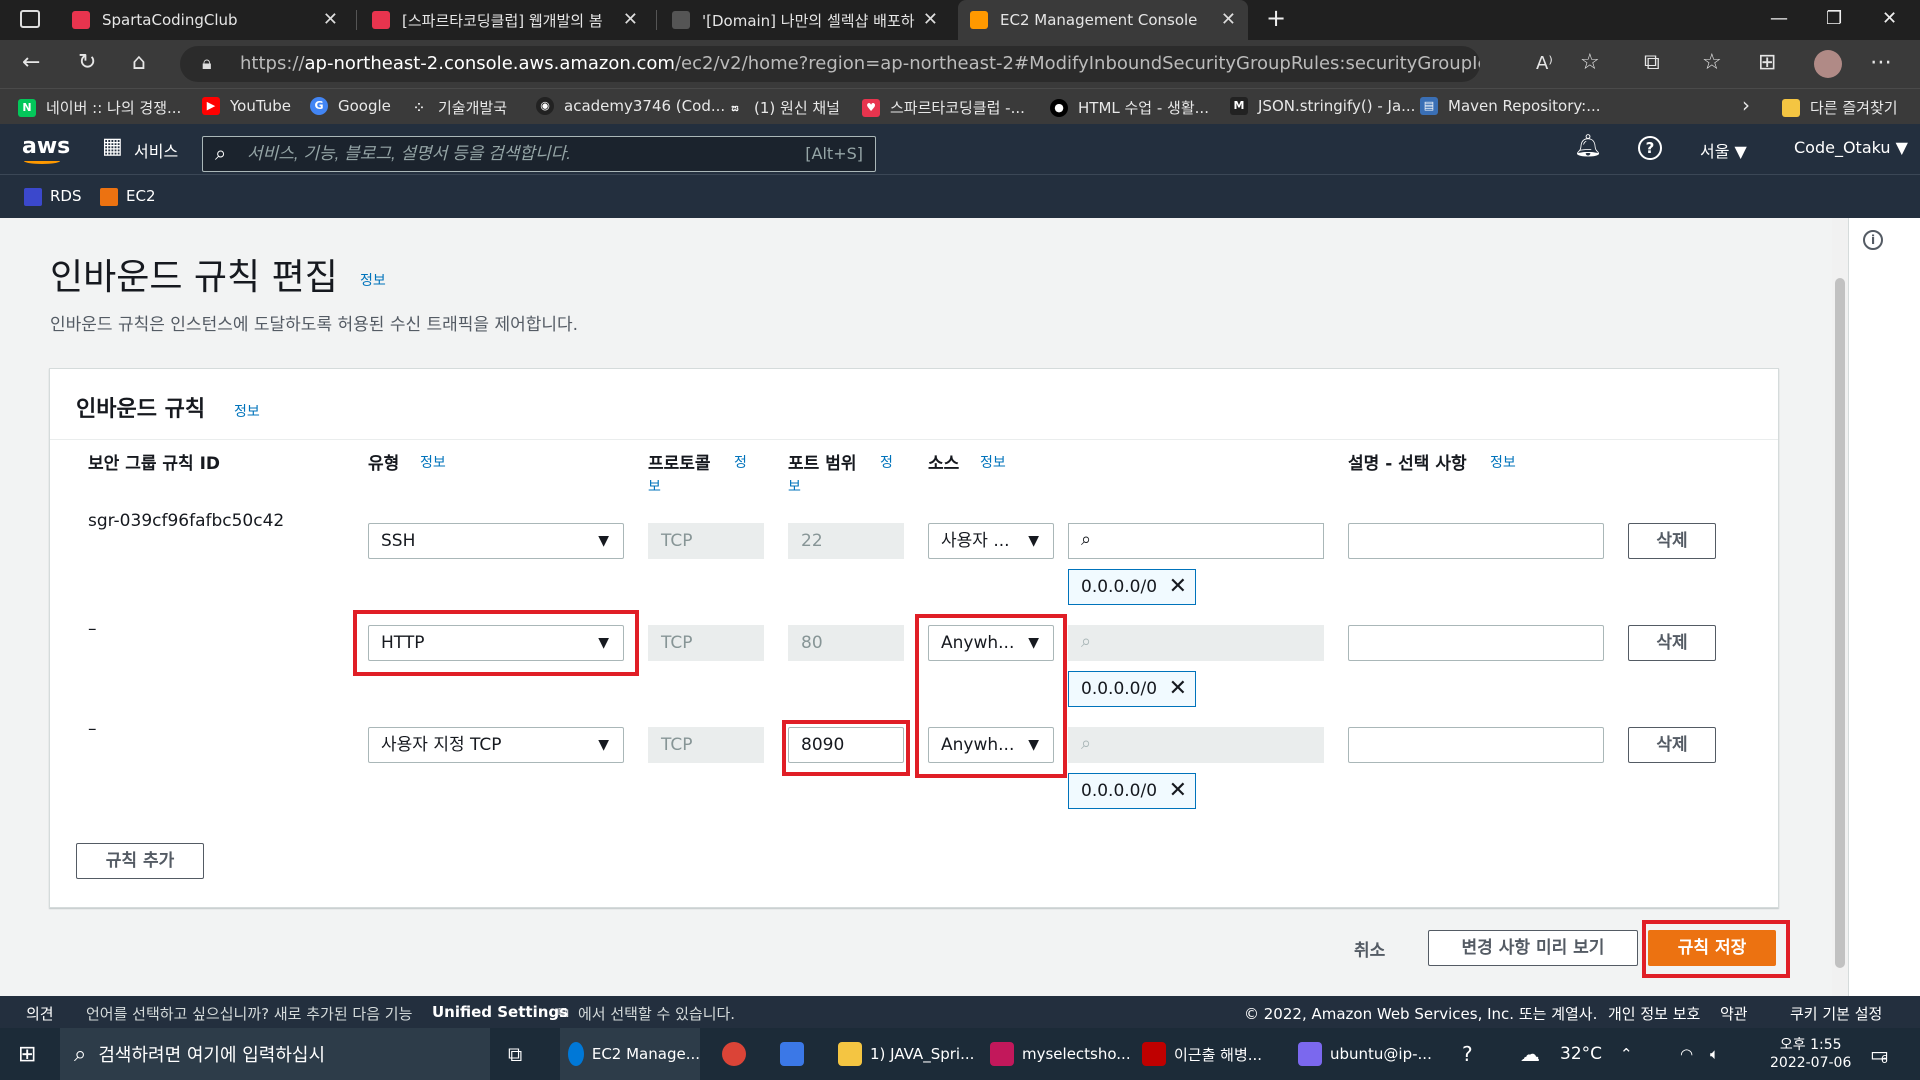 The height and width of the screenshot is (1080, 1920). What do you see at coordinates (1652, 62) in the screenshot?
I see `extensions-icon: ⧉` at bounding box center [1652, 62].